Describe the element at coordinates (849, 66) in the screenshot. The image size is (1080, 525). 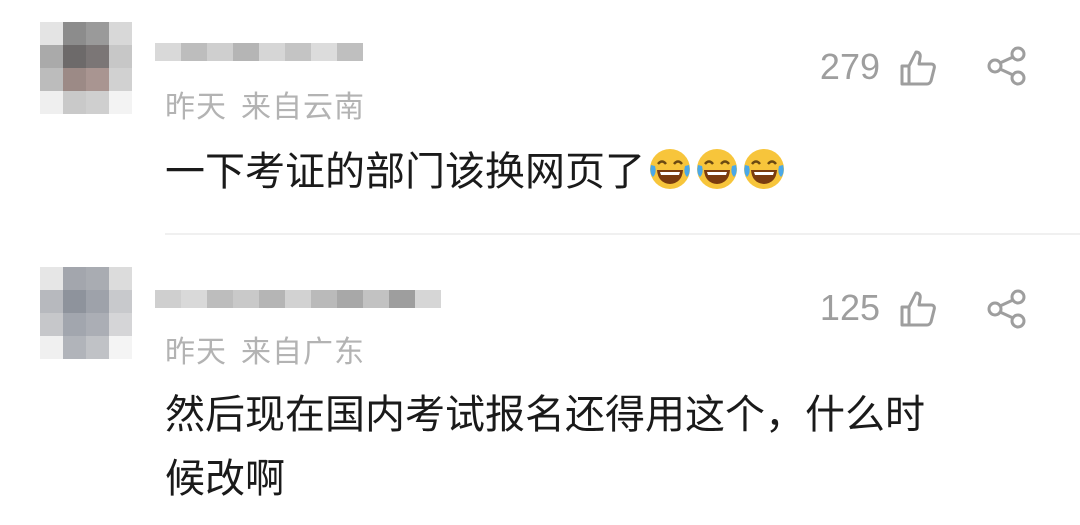
I see `like-count: 279` at that location.